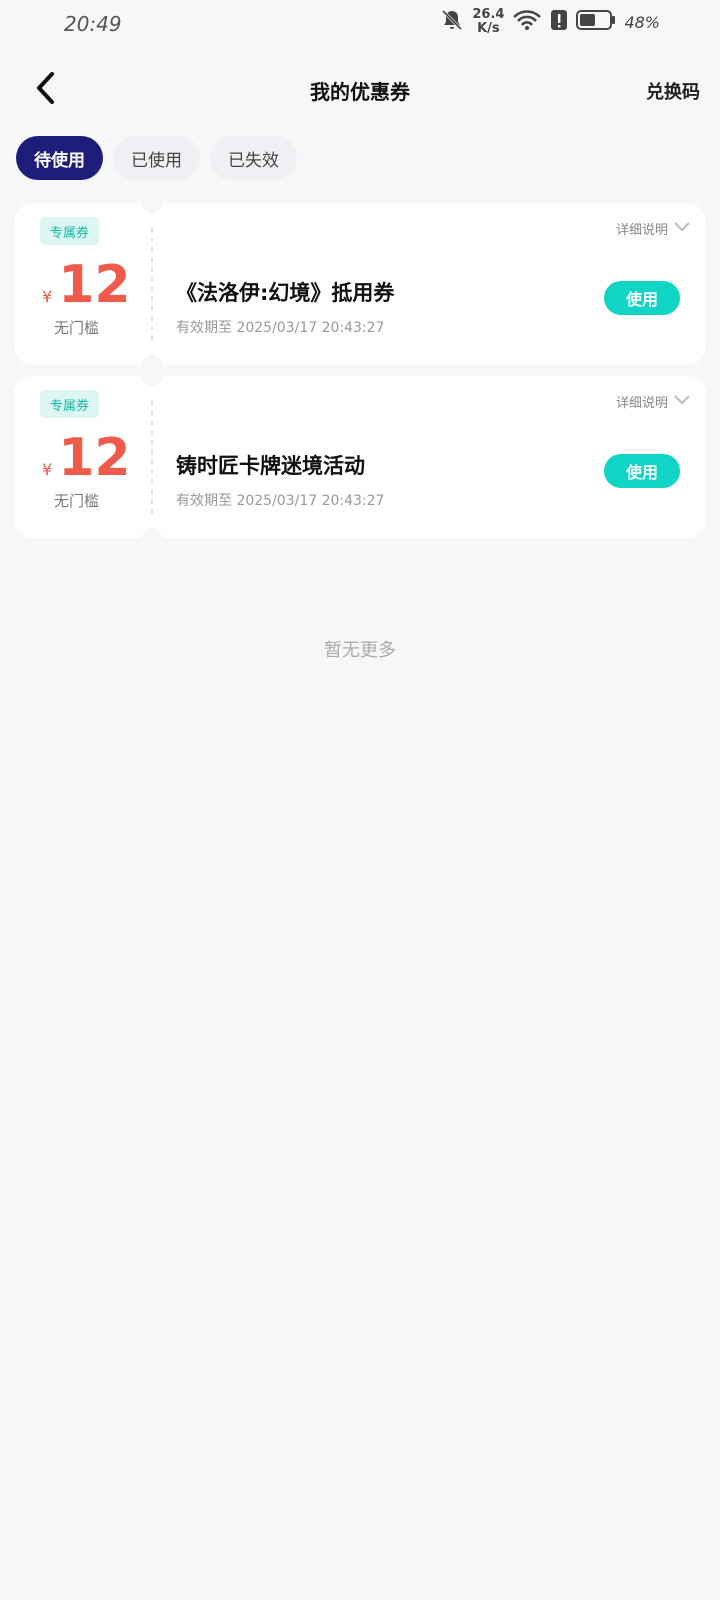 This screenshot has height=1600, width=720. What do you see at coordinates (59, 158) in the screenshot?
I see `tab-unused: 待使用` at bounding box center [59, 158].